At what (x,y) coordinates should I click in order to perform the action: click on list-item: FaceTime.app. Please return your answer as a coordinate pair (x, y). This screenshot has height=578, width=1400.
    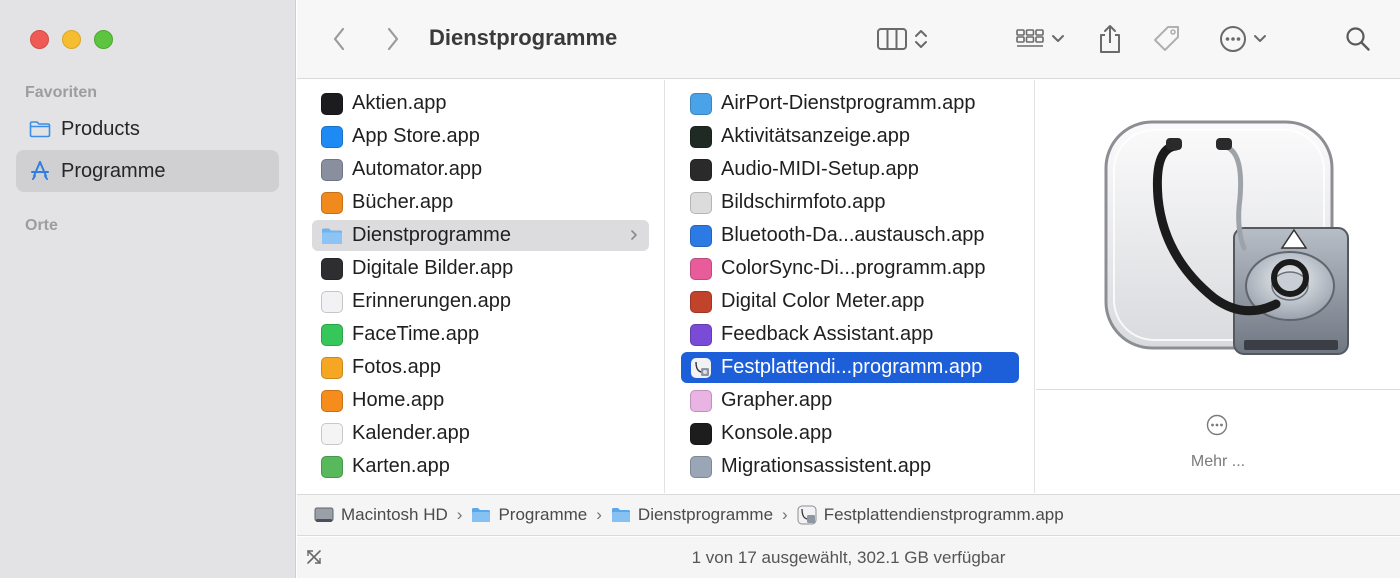
    Looking at the image, I should click on (480, 334).